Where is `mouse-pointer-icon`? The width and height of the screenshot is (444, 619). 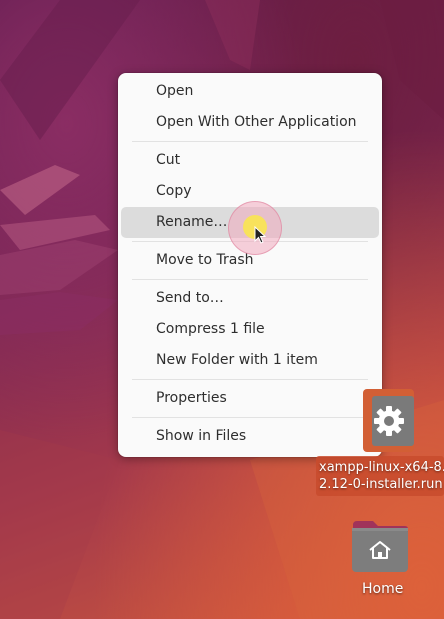
mouse-pointer-icon is located at coordinates (260, 235).